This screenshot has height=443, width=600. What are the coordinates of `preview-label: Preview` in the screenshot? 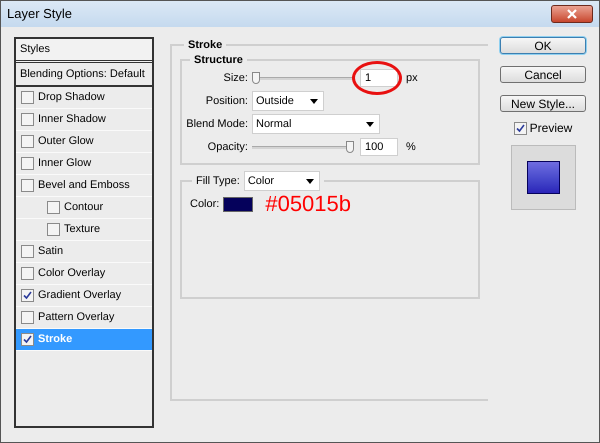 It's located at (551, 128).